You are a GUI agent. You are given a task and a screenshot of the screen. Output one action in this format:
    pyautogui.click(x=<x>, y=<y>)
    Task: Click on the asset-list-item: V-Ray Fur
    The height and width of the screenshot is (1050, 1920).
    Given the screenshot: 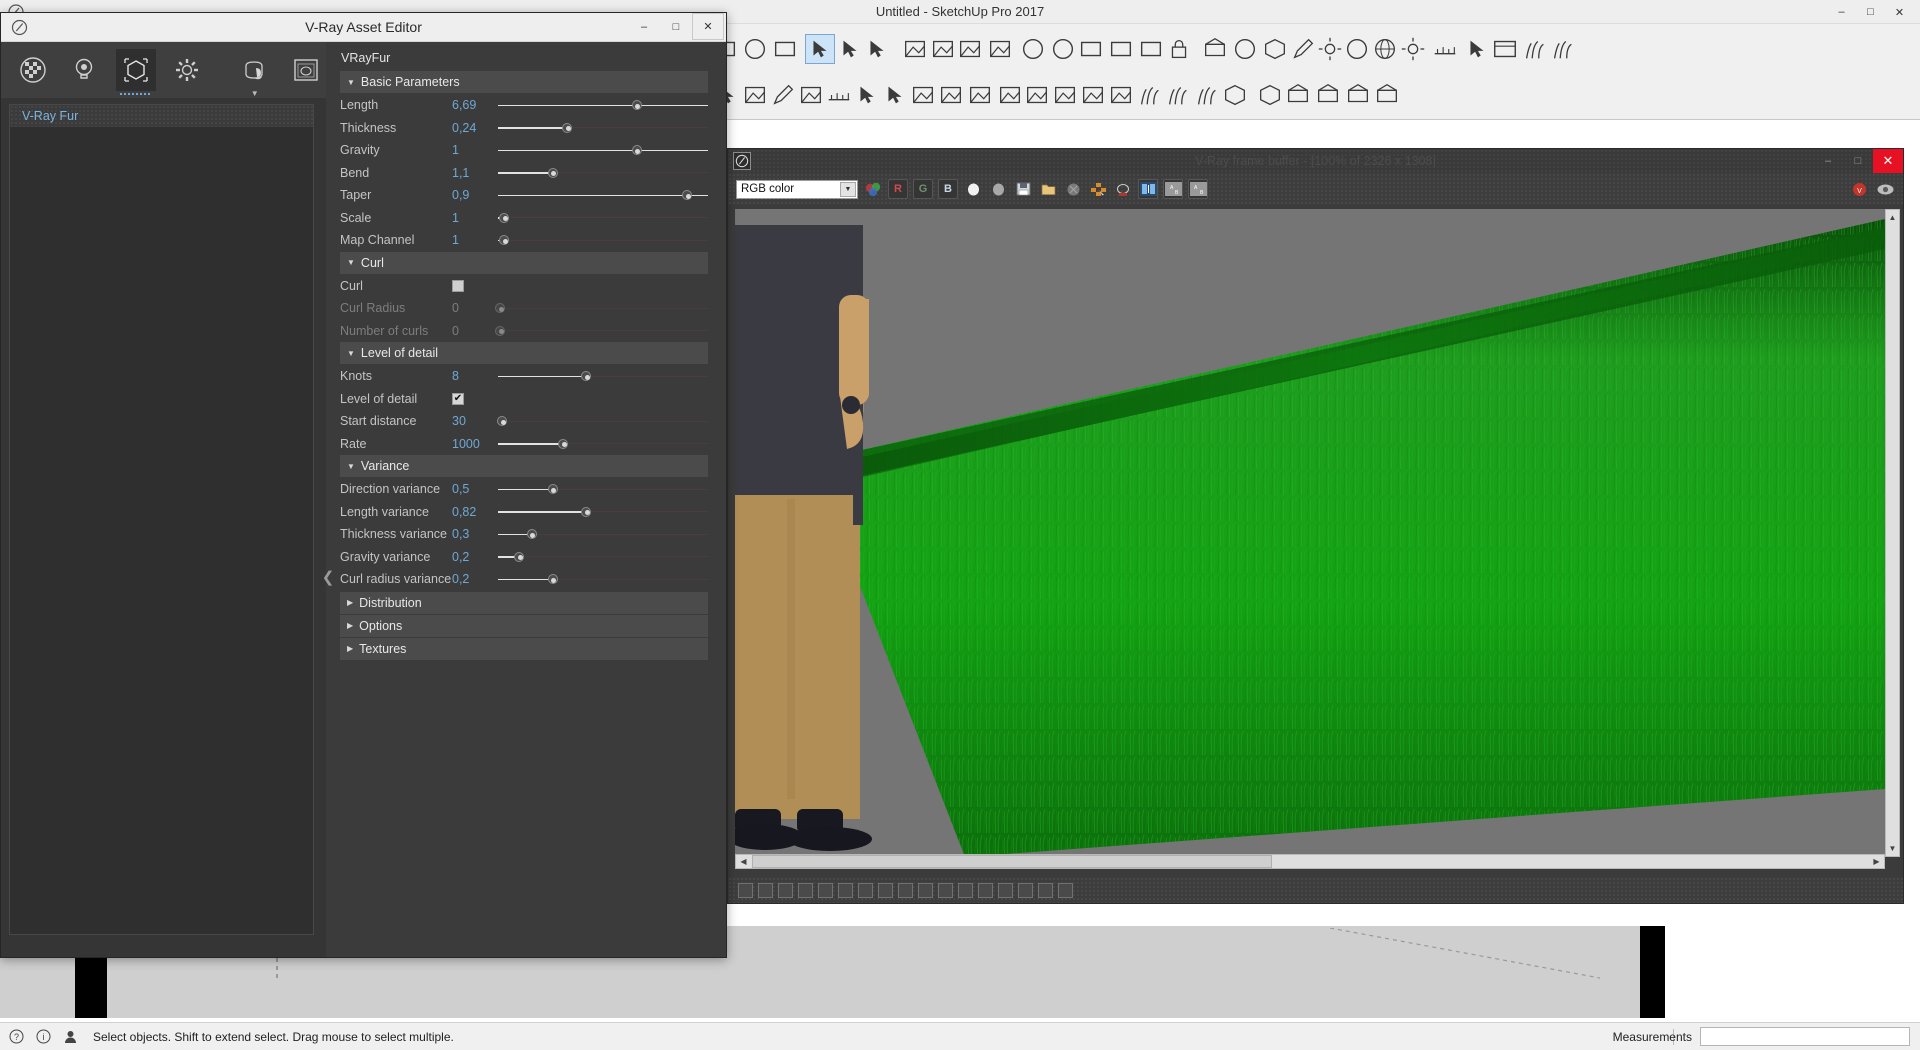 What is the action you would take?
    pyautogui.click(x=161, y=116)
    